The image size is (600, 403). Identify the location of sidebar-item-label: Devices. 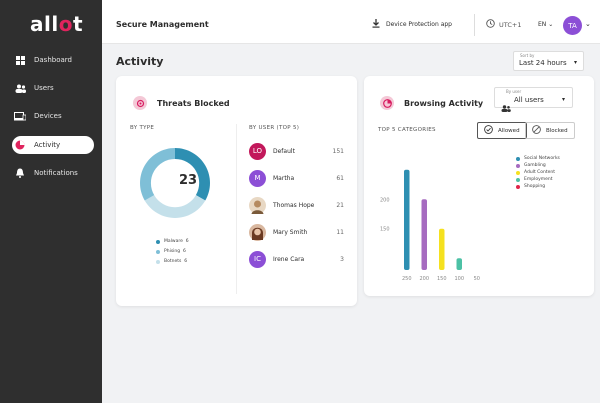
(48, 116).